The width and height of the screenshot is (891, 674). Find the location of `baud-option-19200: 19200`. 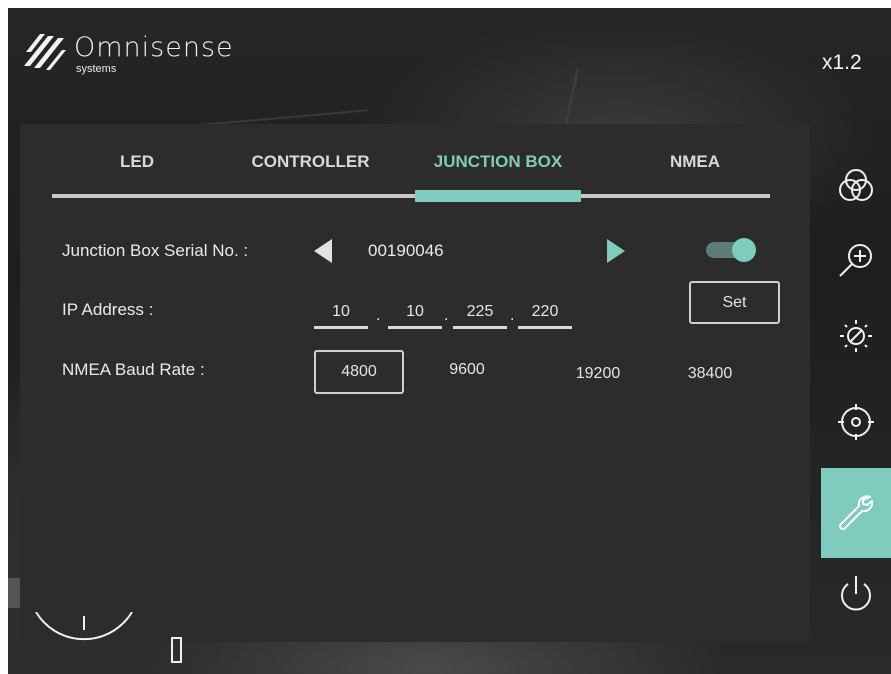

baud-option-19200: 19200 is located at coordinates (598, 376).